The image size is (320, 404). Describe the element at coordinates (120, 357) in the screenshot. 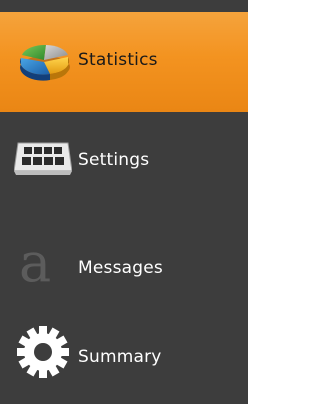

I see `sidebar-item-label: Summary` at that location.